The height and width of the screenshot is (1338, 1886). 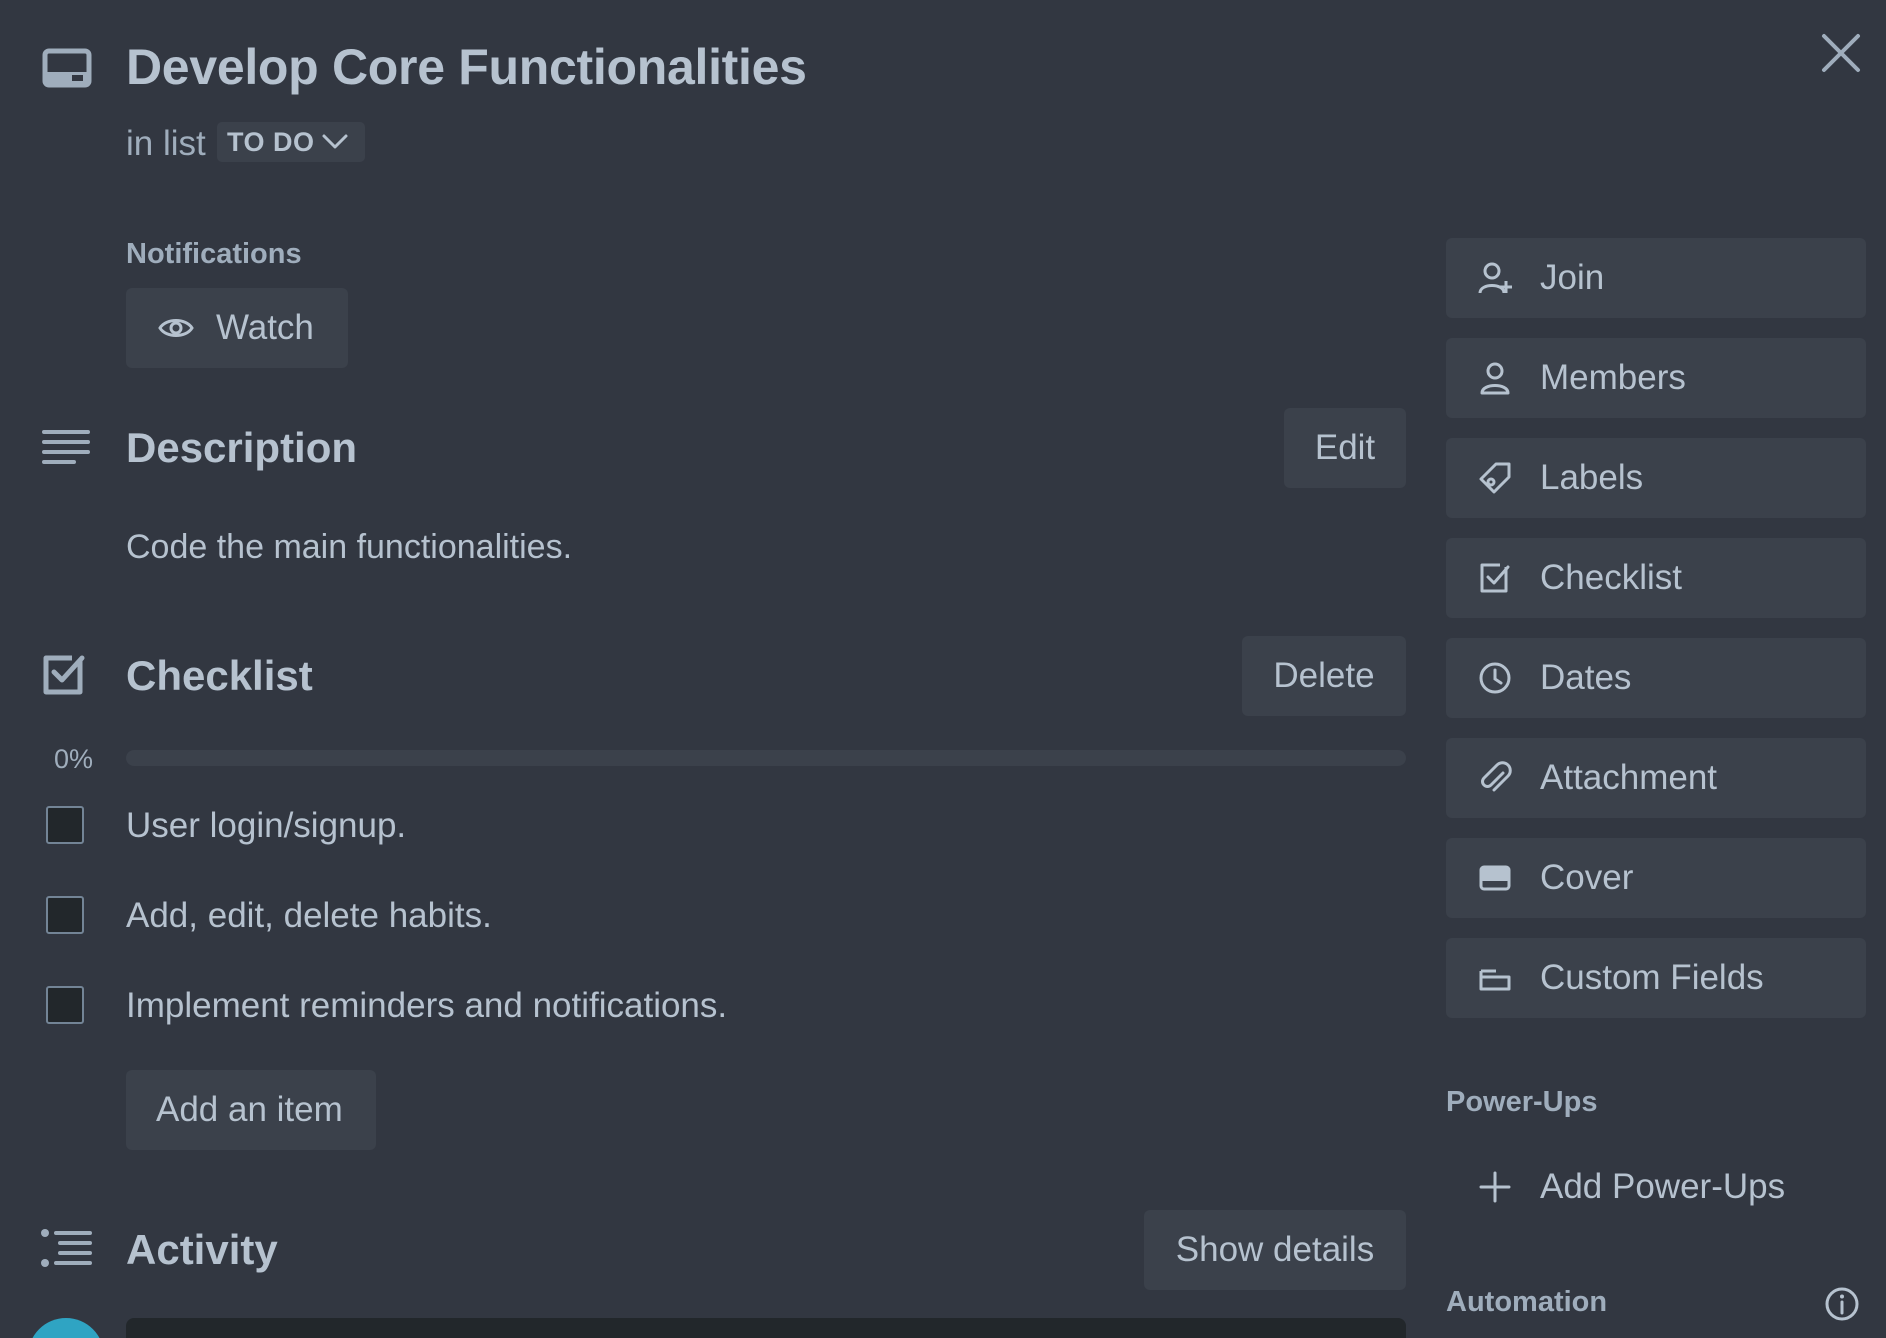 I want to click on card-icon, so click(x=67, y=68).